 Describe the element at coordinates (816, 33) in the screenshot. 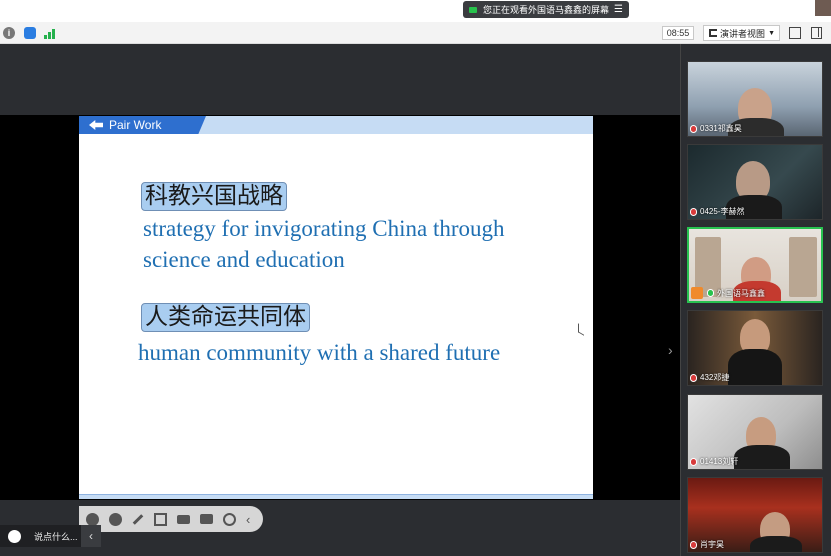

I see `side-panel-icon` at that location.